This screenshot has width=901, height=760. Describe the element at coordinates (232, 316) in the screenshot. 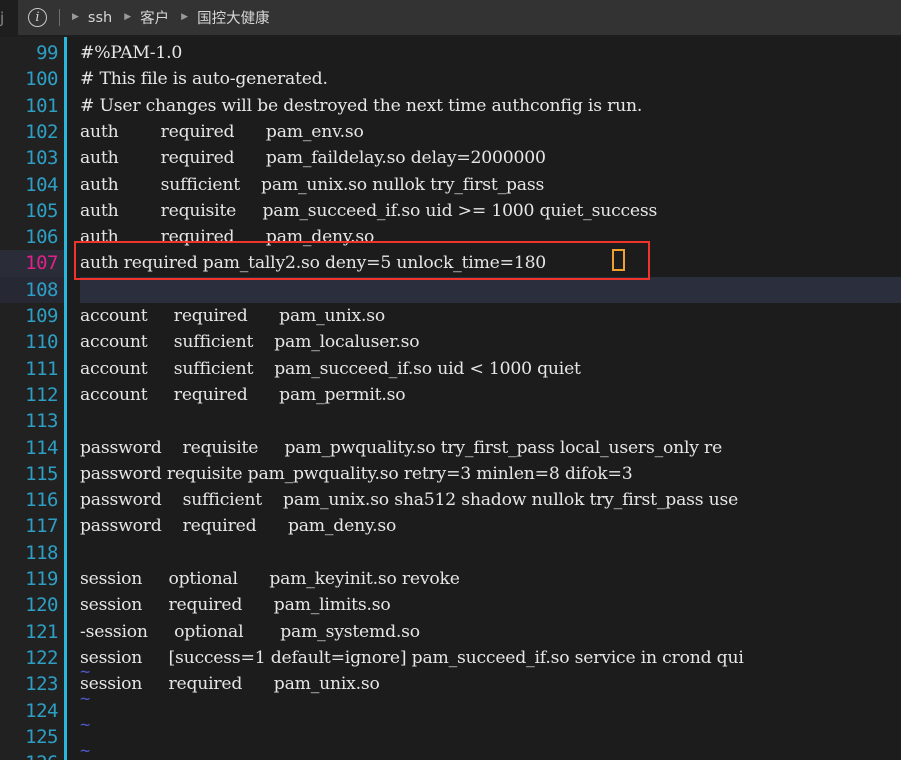

I see `line-text: account required pam_unix.so` at that location.